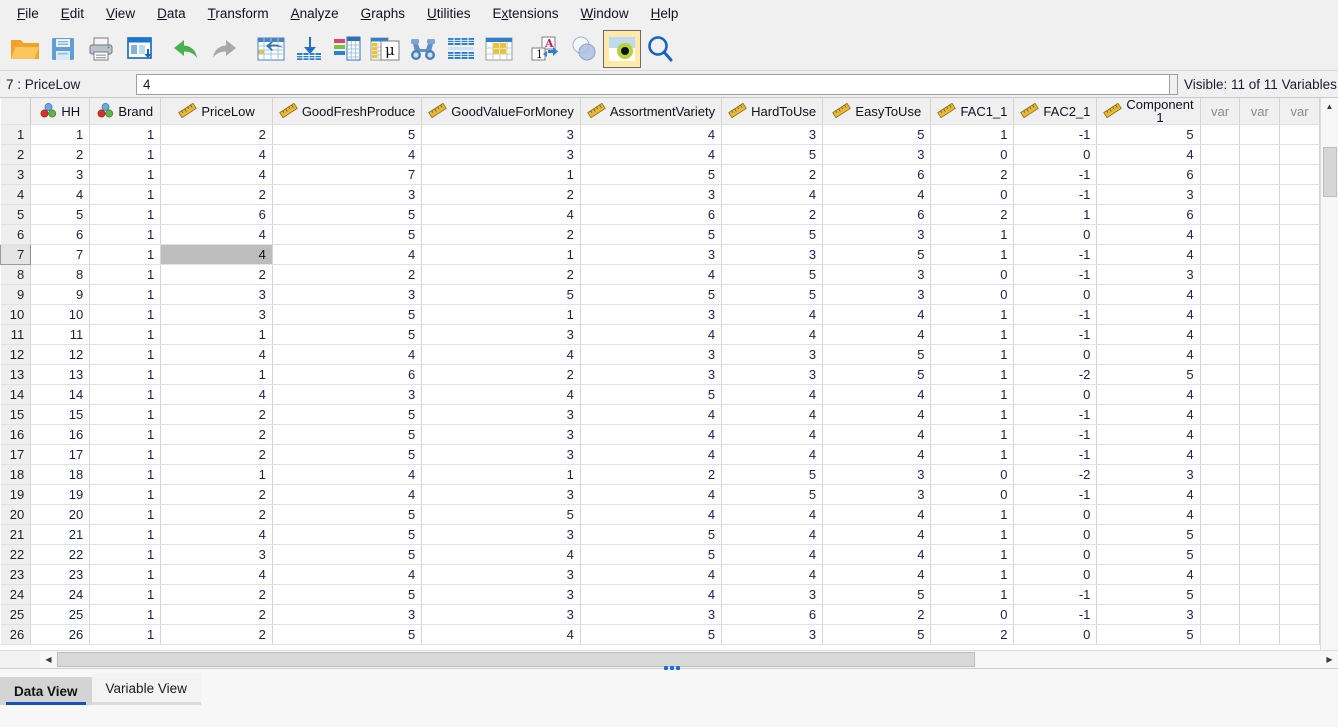 The height and width of the screenshot is (727, 1338). What do you see at coordinates (1329, 106) in the screenshot?
I see `scroll-up-icon: ▲` at bounding box center [1329, 106].